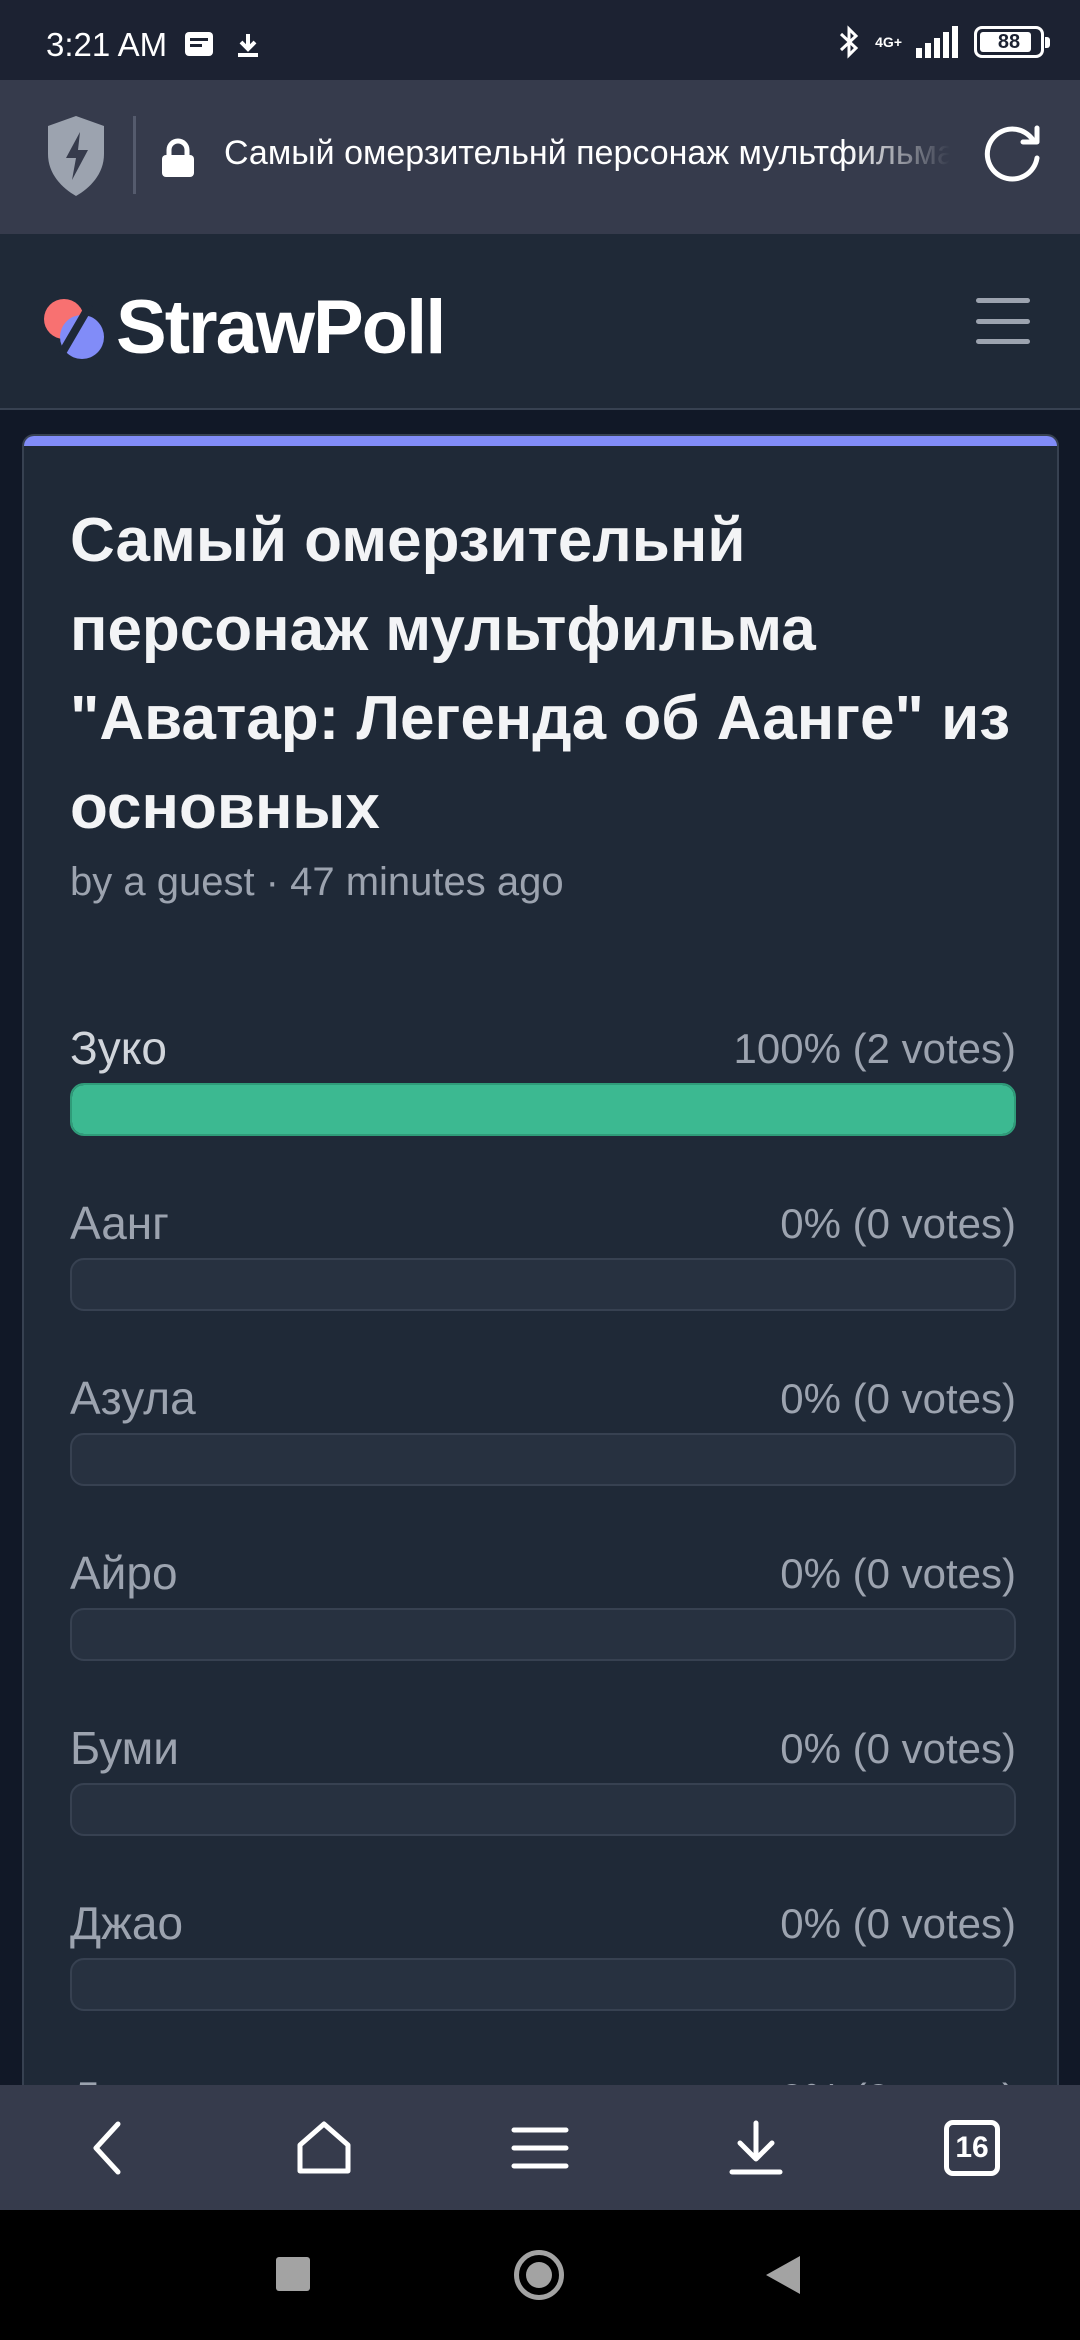 The height and width of the screenshot is (2340, 1080). I want to click on system-nav-bar, so click(540, 2275).